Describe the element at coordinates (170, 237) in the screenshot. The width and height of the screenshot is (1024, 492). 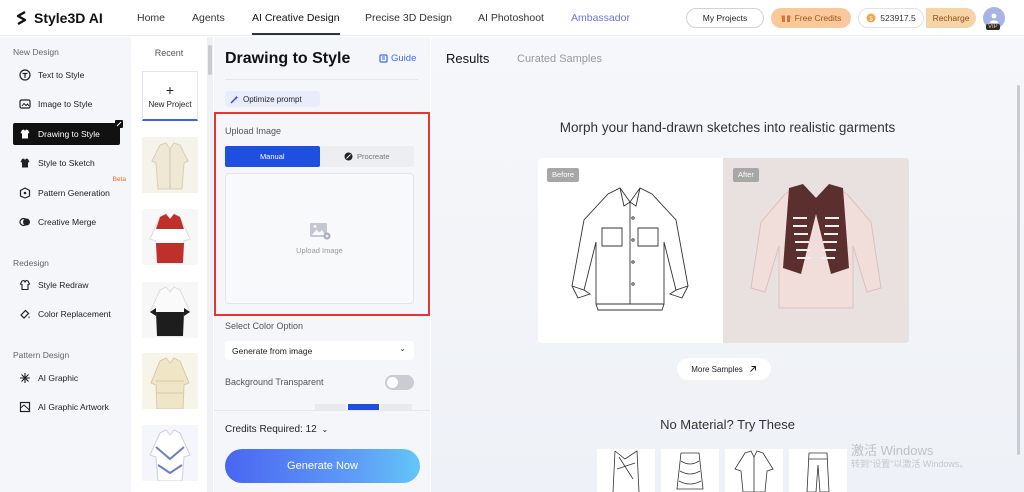
I see `red-white-jacket-thumbnail` at that location.